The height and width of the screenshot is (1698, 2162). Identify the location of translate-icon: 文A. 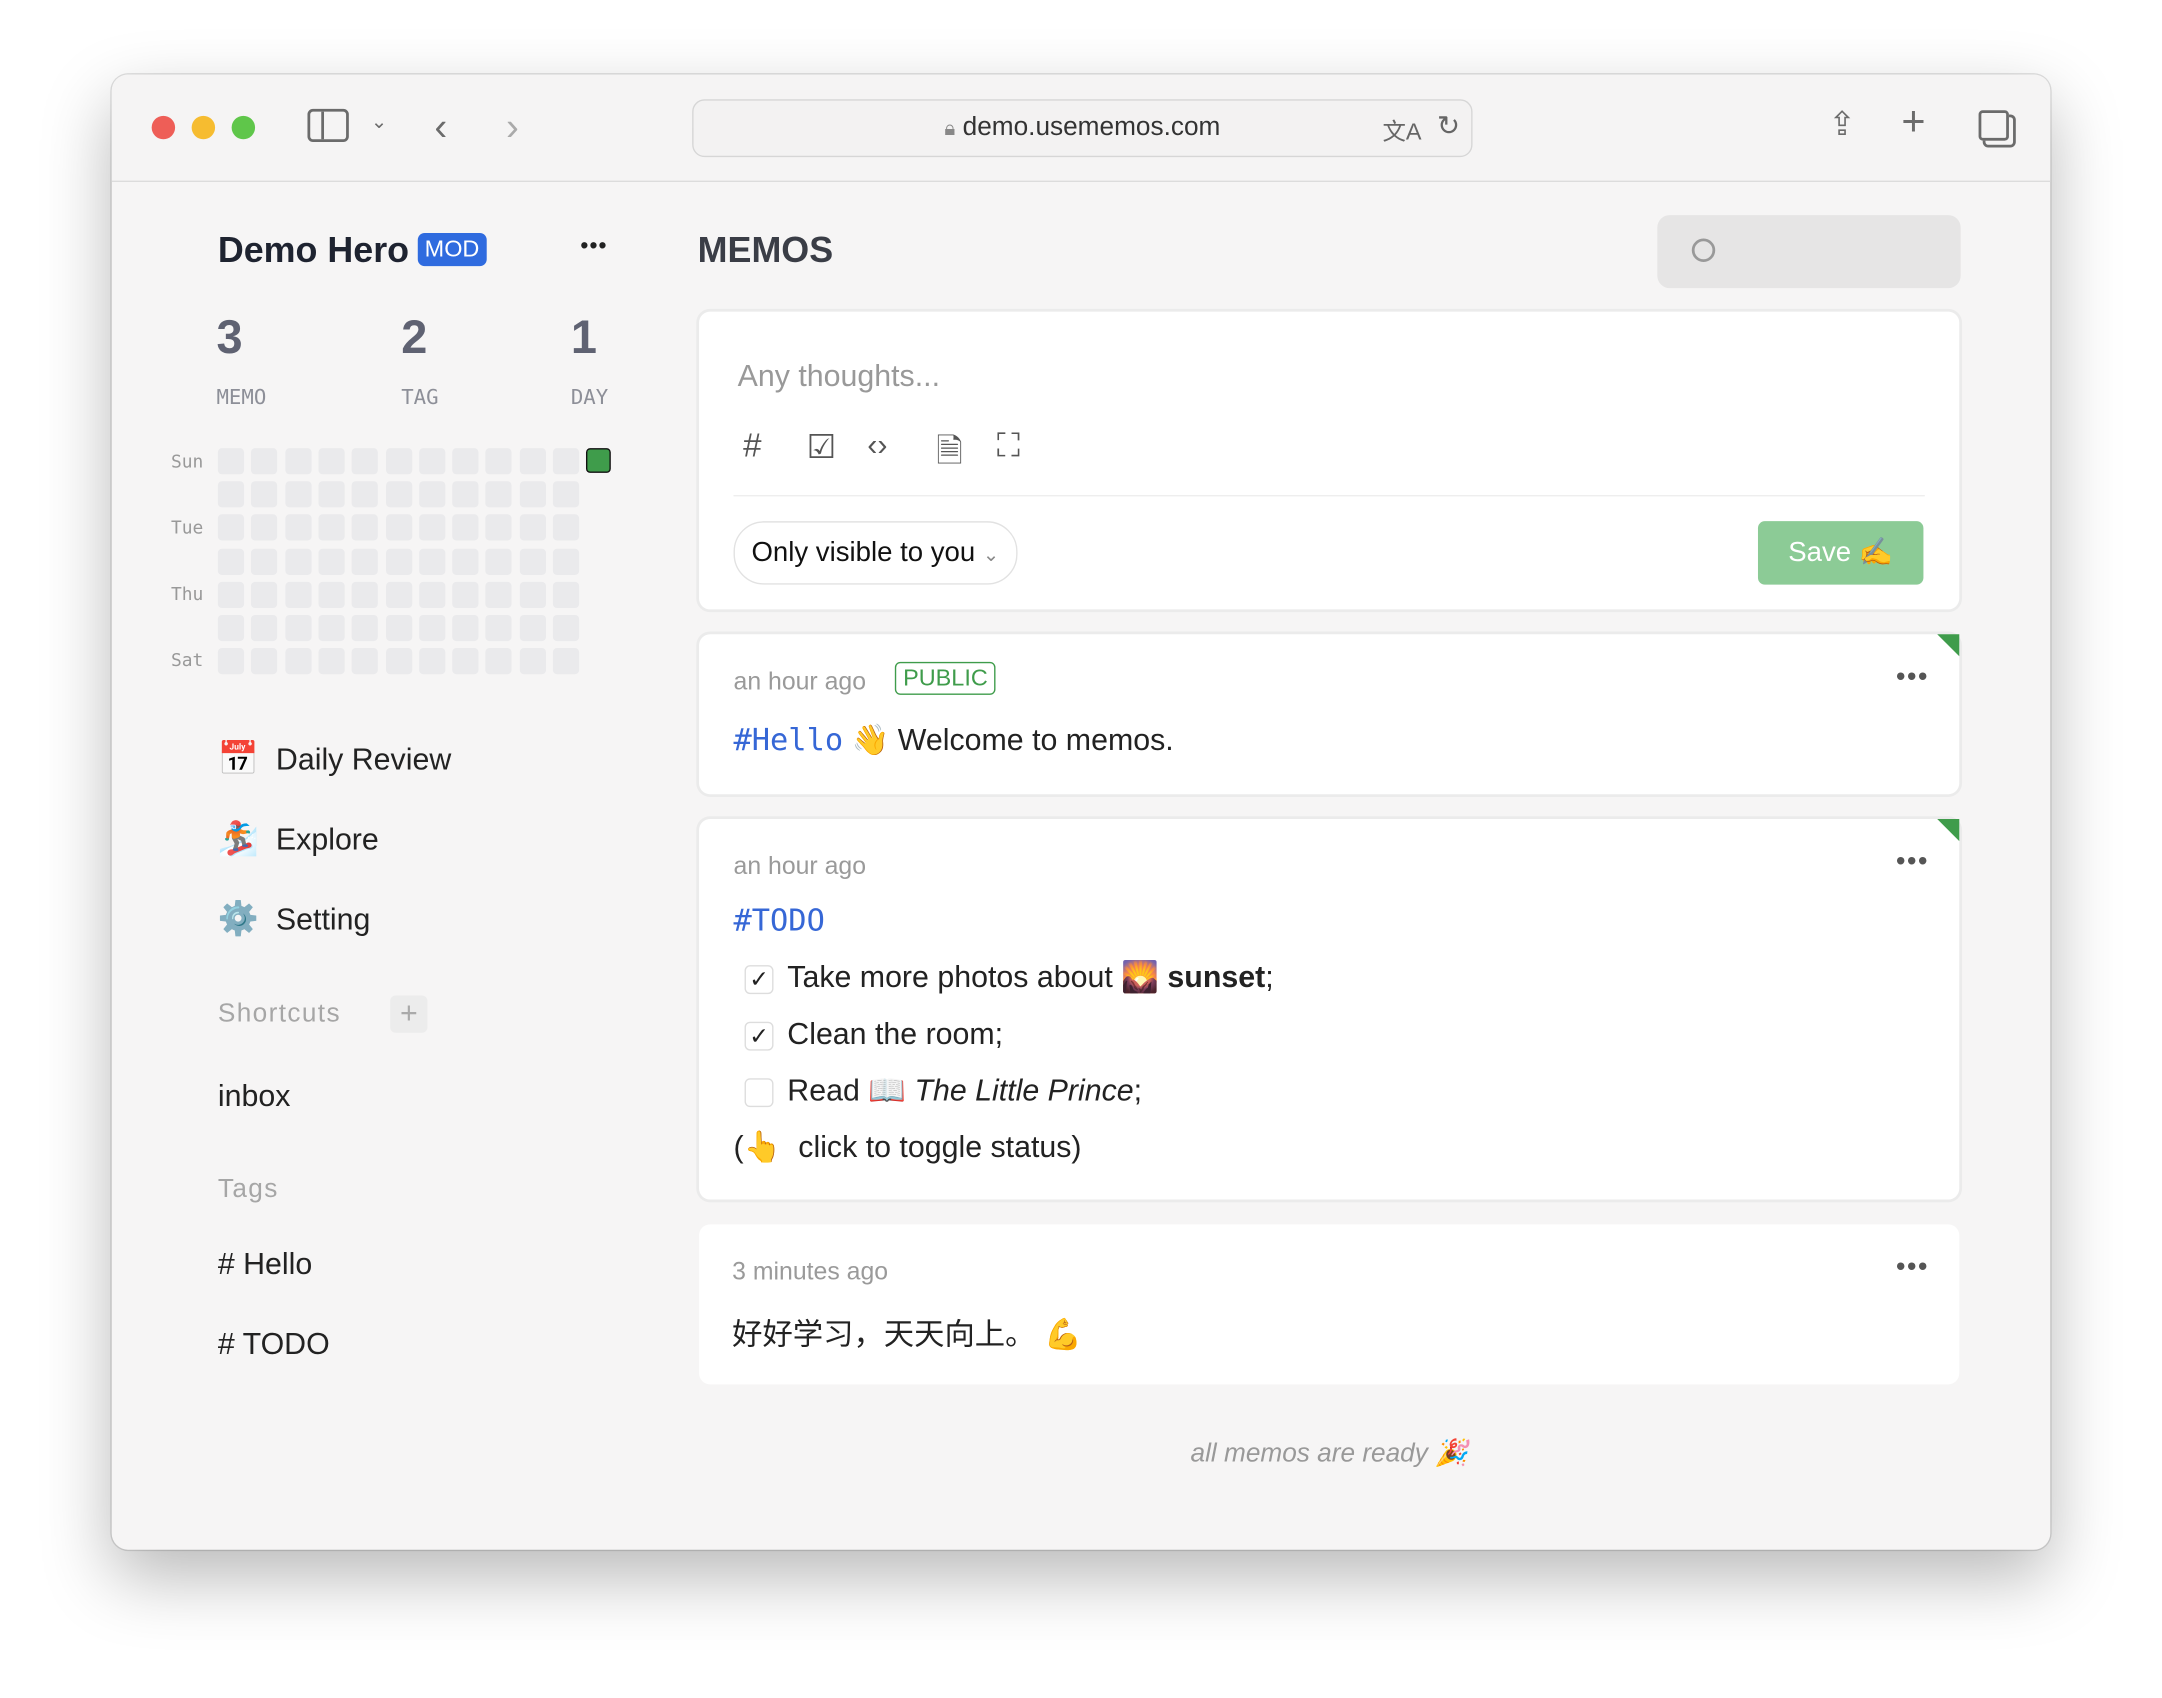
(1401, 129).